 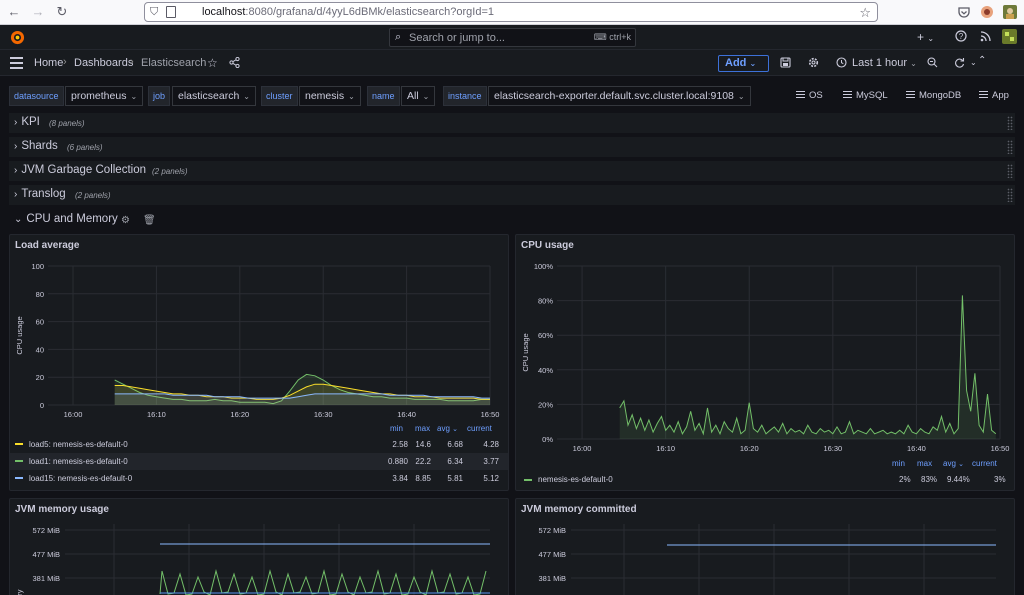 What do you see at coordinates (865, 13) in the screenshot?
I see `bookmark-star-icon: ☆` at bounding box center [865, 13].